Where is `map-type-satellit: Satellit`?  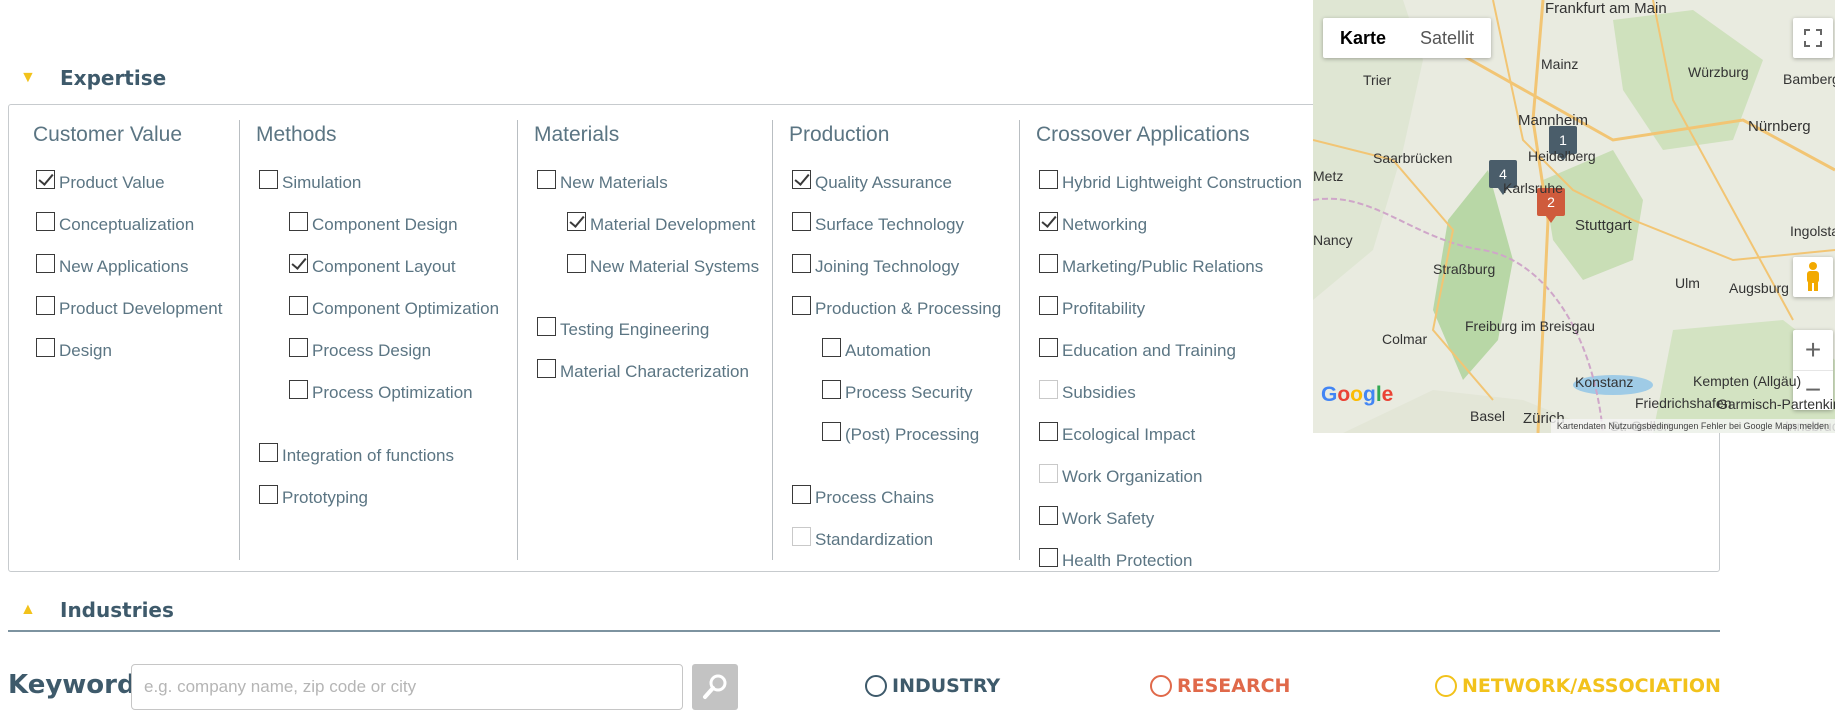
map-type-satellit: Satellit is located at coordinates (1447, 38).